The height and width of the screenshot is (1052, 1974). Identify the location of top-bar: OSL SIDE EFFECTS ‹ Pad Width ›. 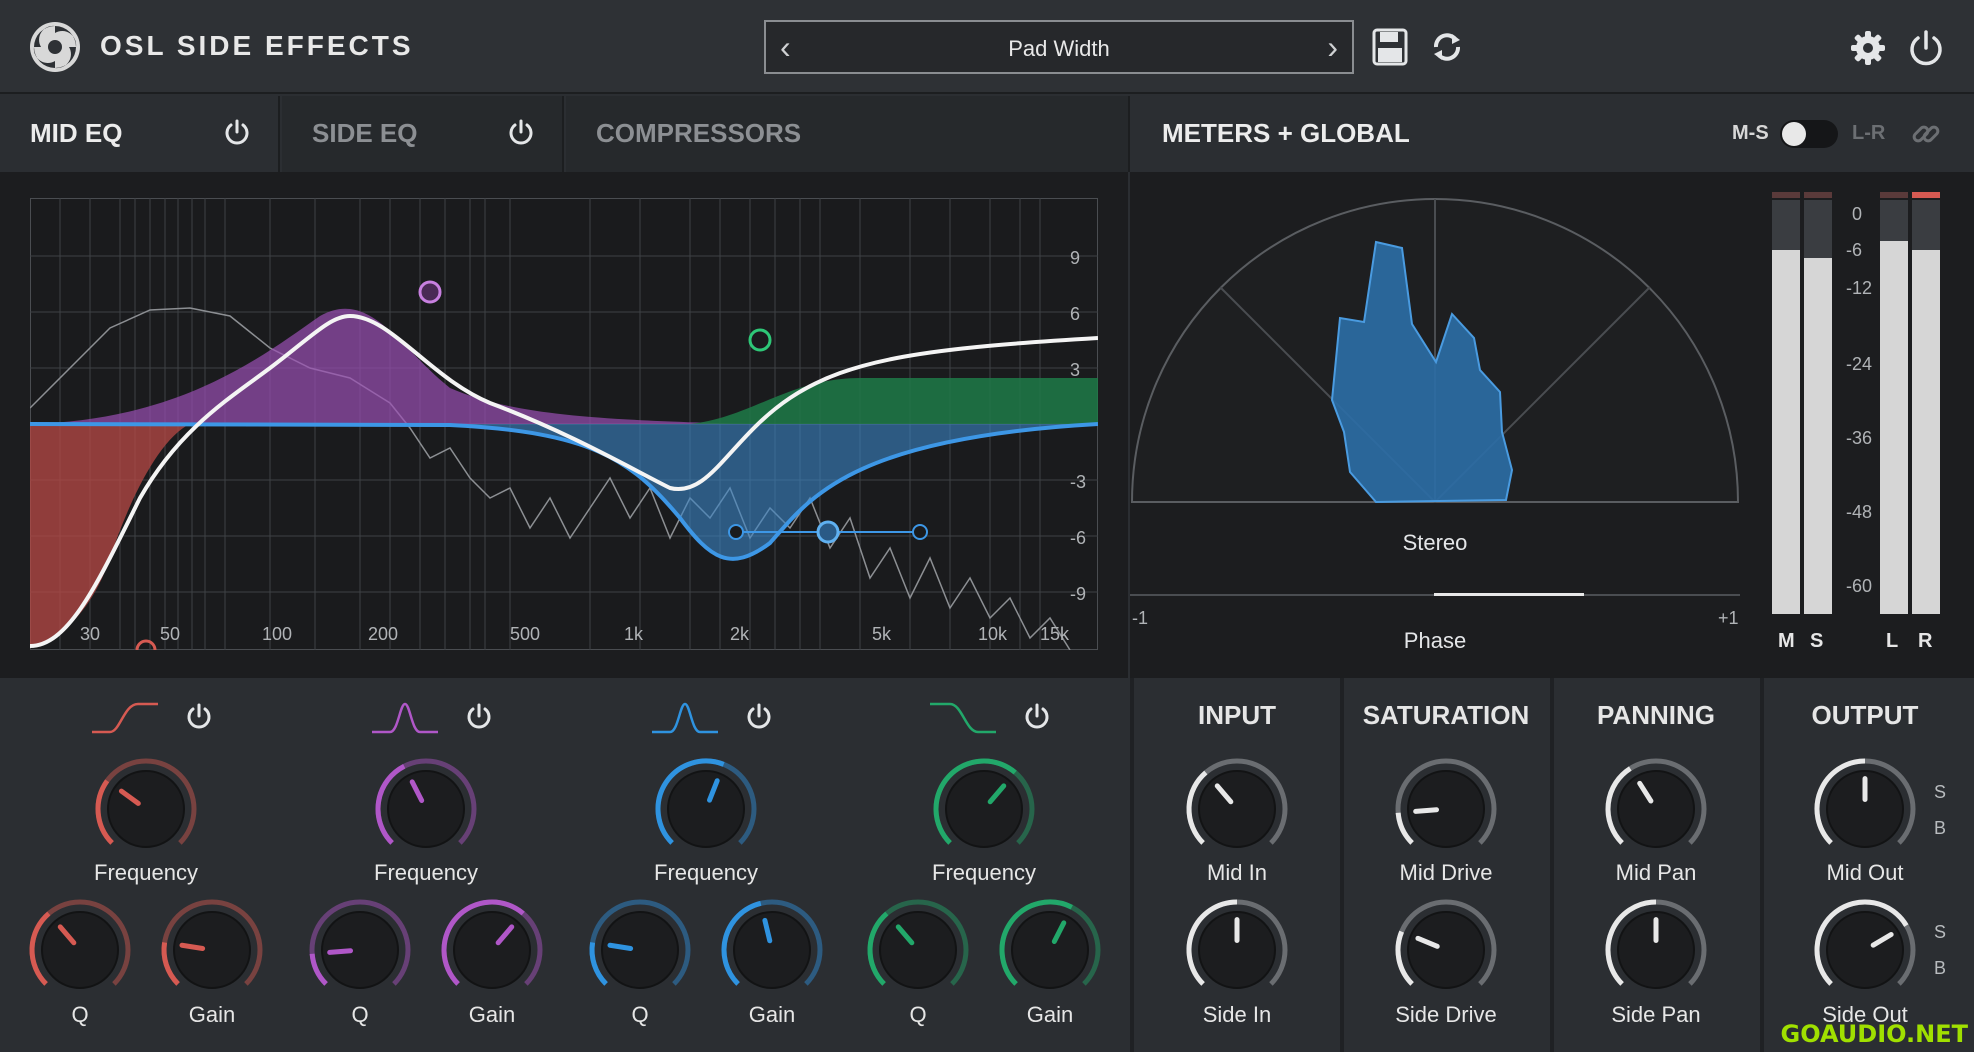
(987, 47).